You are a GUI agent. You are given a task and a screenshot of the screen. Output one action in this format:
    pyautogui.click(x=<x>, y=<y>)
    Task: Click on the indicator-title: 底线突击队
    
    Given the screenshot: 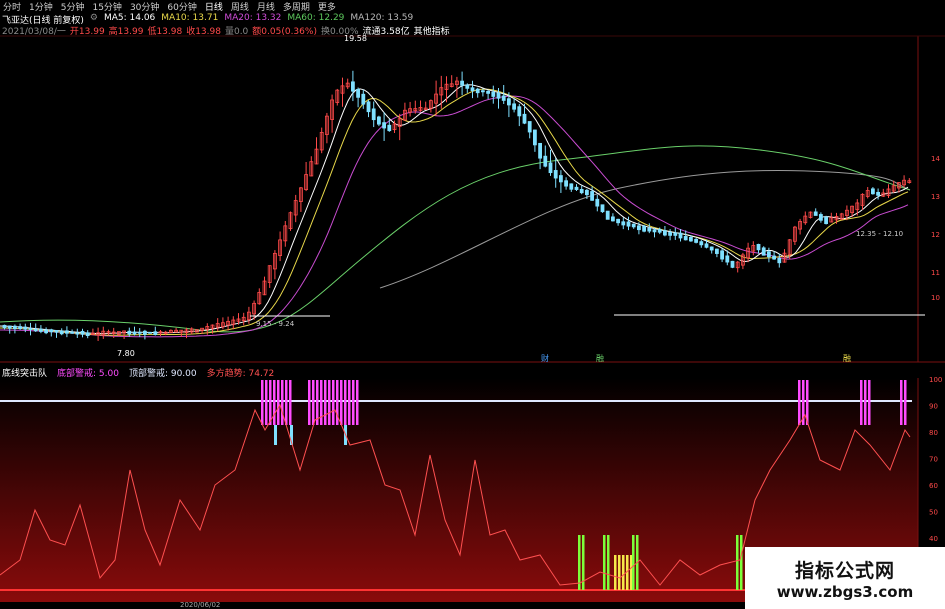 What is the action you would take?
    pyautogui.click(x=24, y=372)
    